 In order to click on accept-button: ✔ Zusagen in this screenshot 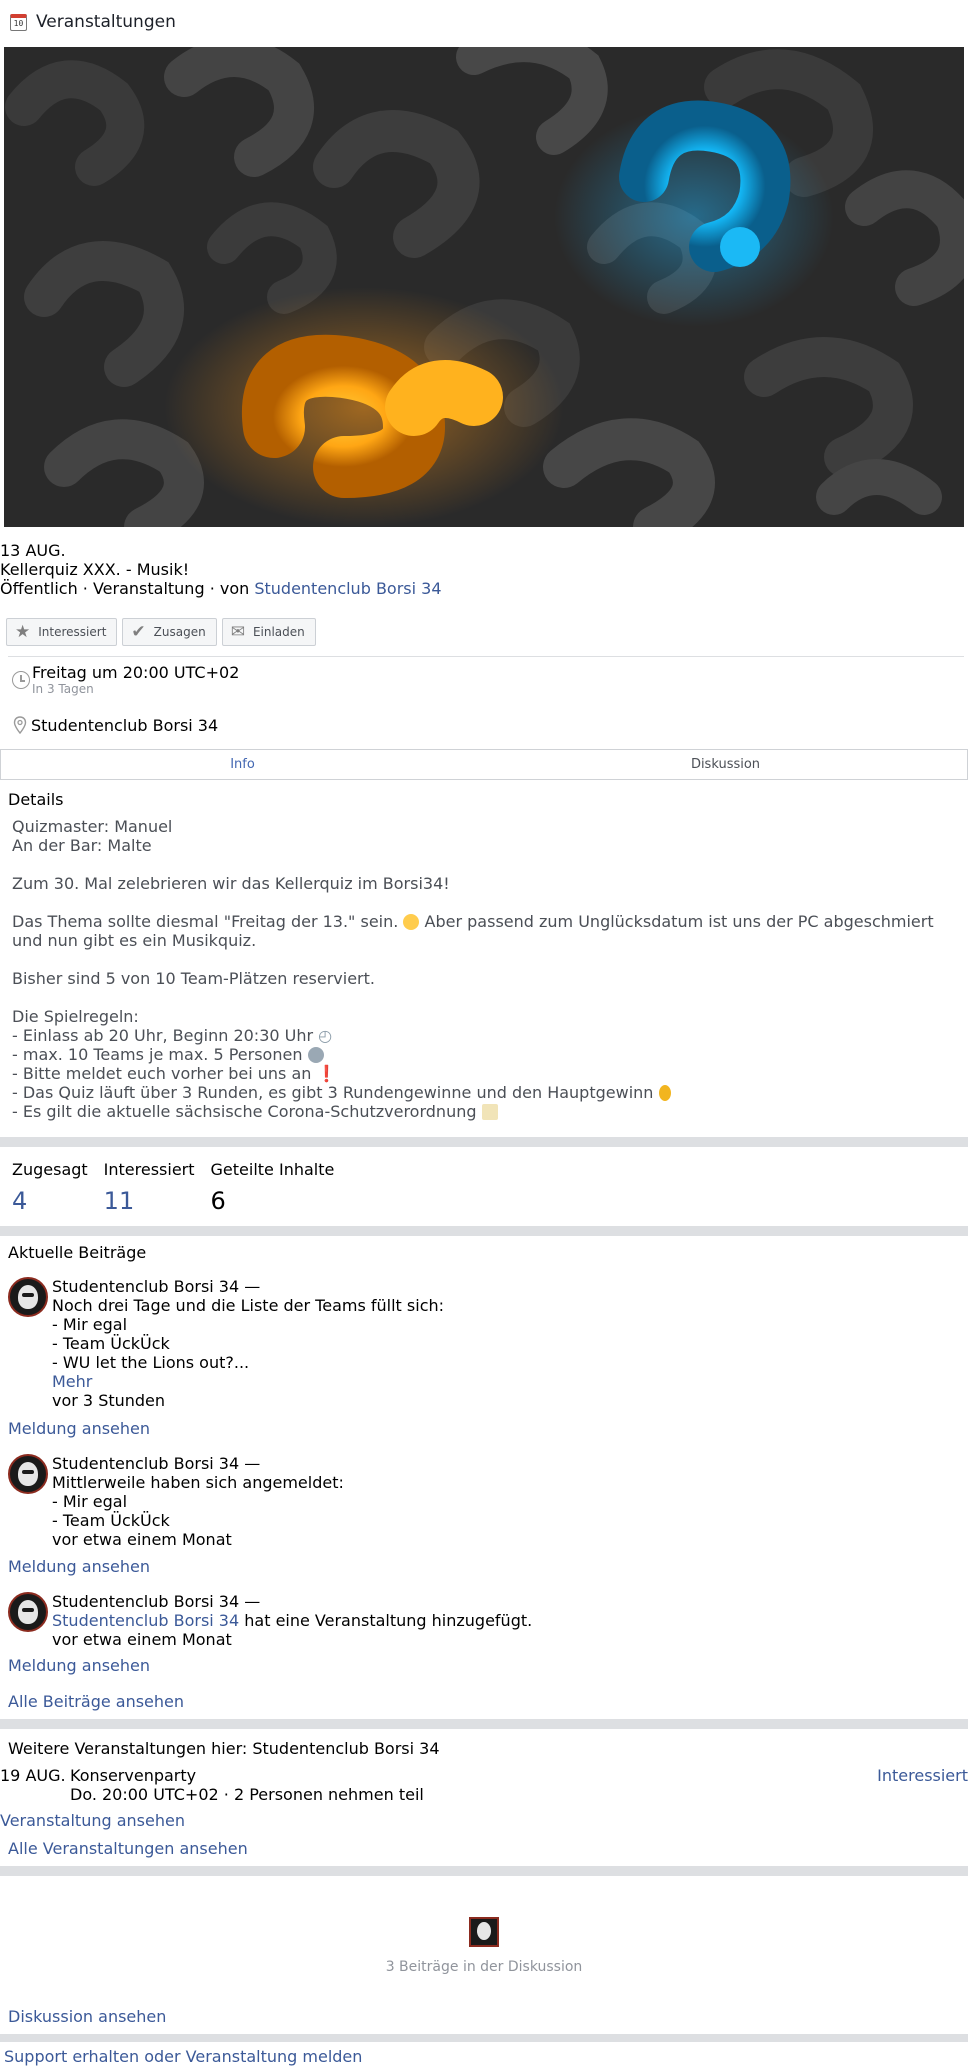, I will do `click(169, 632)`.